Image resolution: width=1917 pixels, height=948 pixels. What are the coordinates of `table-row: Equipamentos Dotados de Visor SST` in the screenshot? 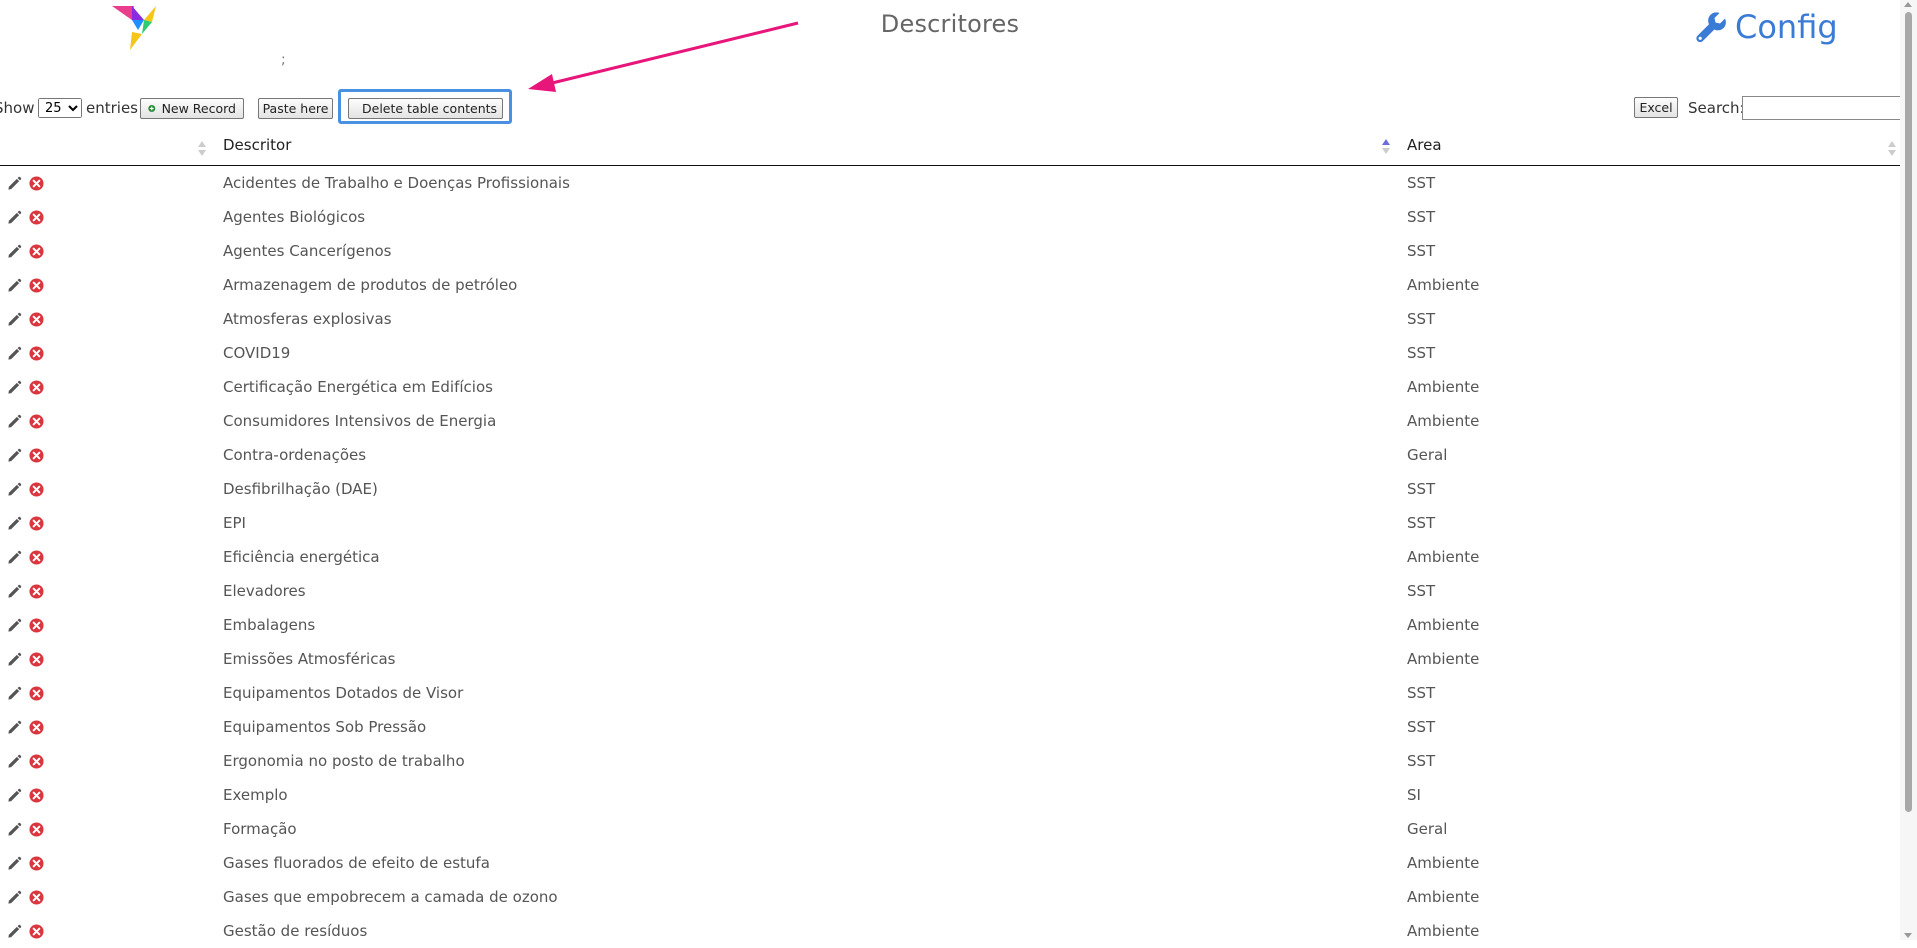 It's located at (950, 693).